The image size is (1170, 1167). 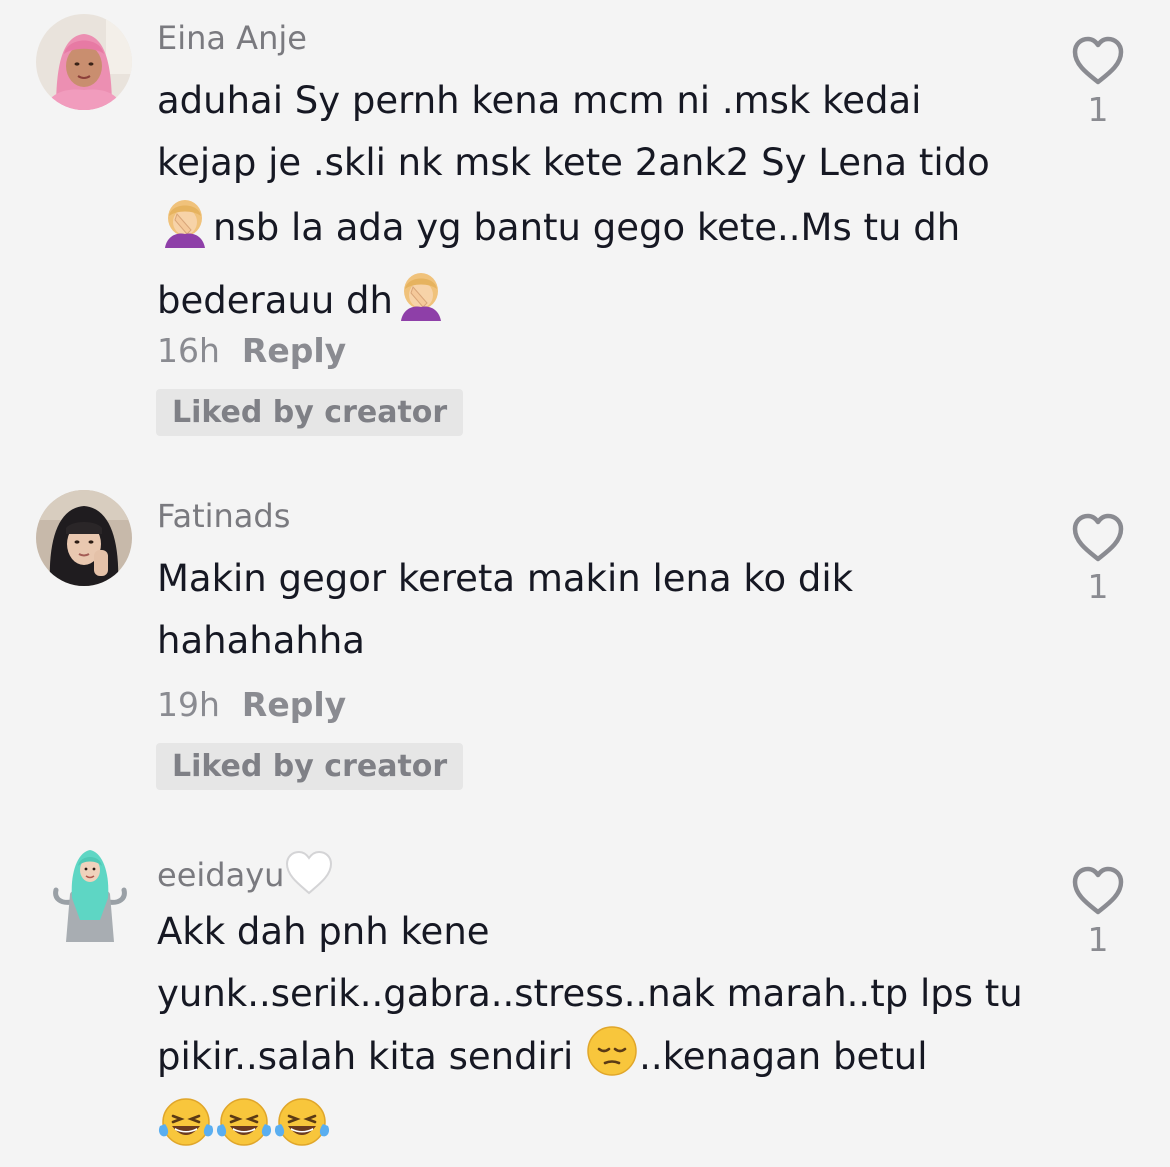 I want to click on comment-username: Fatinads, so click(x=223, y=516).